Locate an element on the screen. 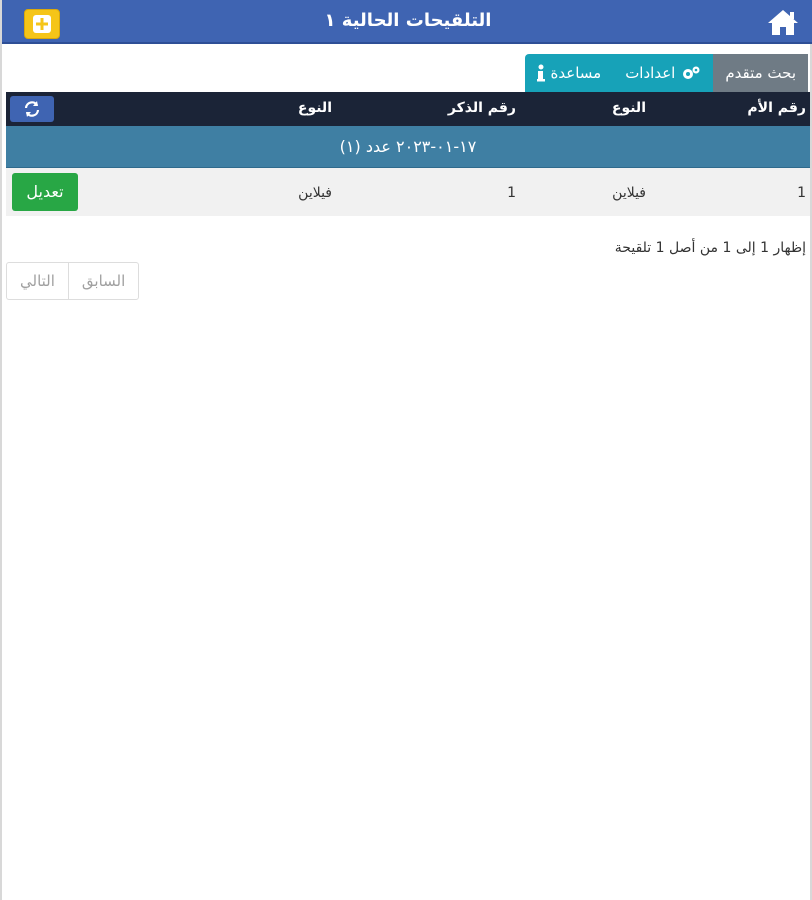 This screenshot has height=900, width=812. advanced-search-button: بحث متقدم is located at coordinates (760, 73).